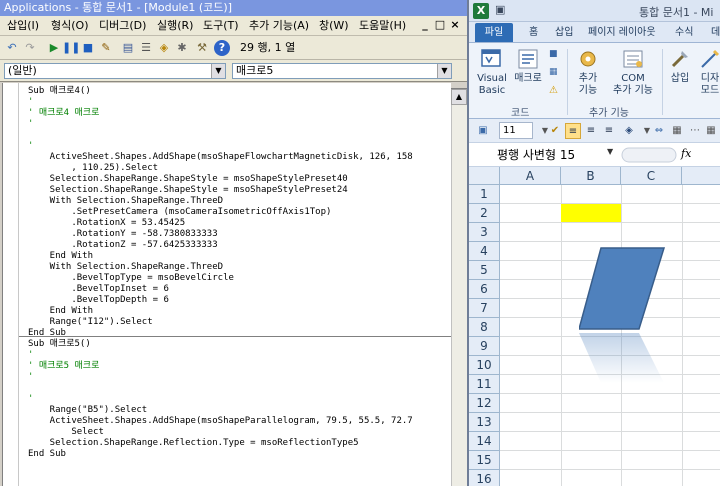  I want to click on parallelogram-shape, so click(629, 315).